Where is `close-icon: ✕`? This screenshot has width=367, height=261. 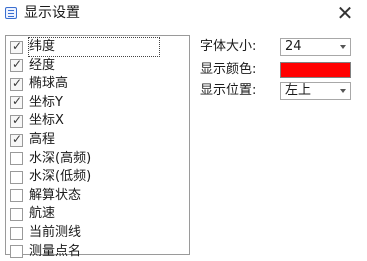 close-icon: ✕ is located at coordinates (345, 13).